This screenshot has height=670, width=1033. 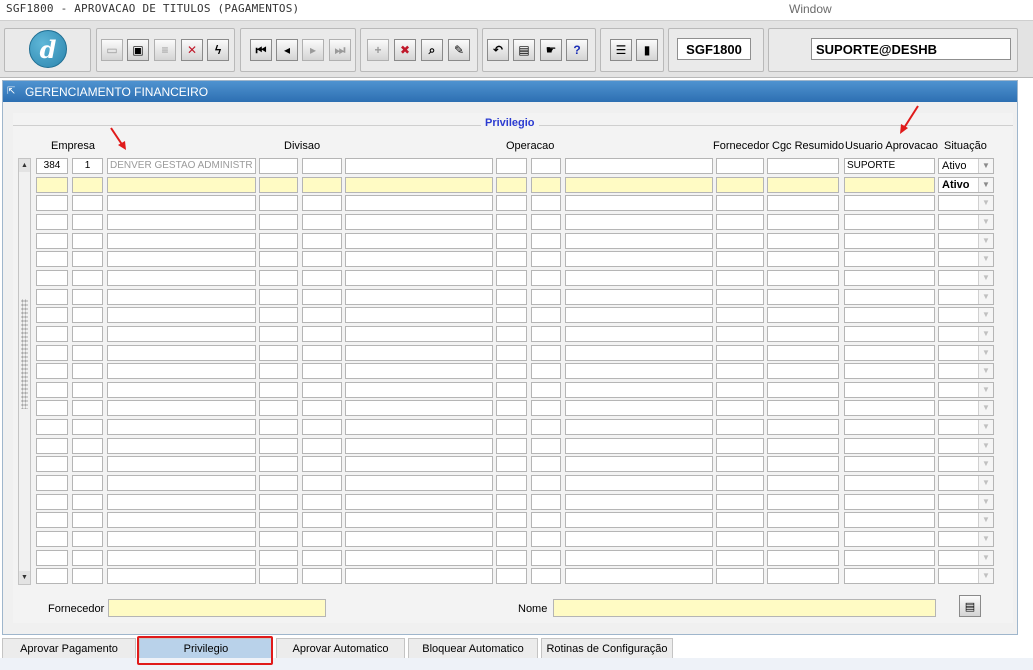 I want to click on delete-record-button: ✖, so click(x=405, y=50).